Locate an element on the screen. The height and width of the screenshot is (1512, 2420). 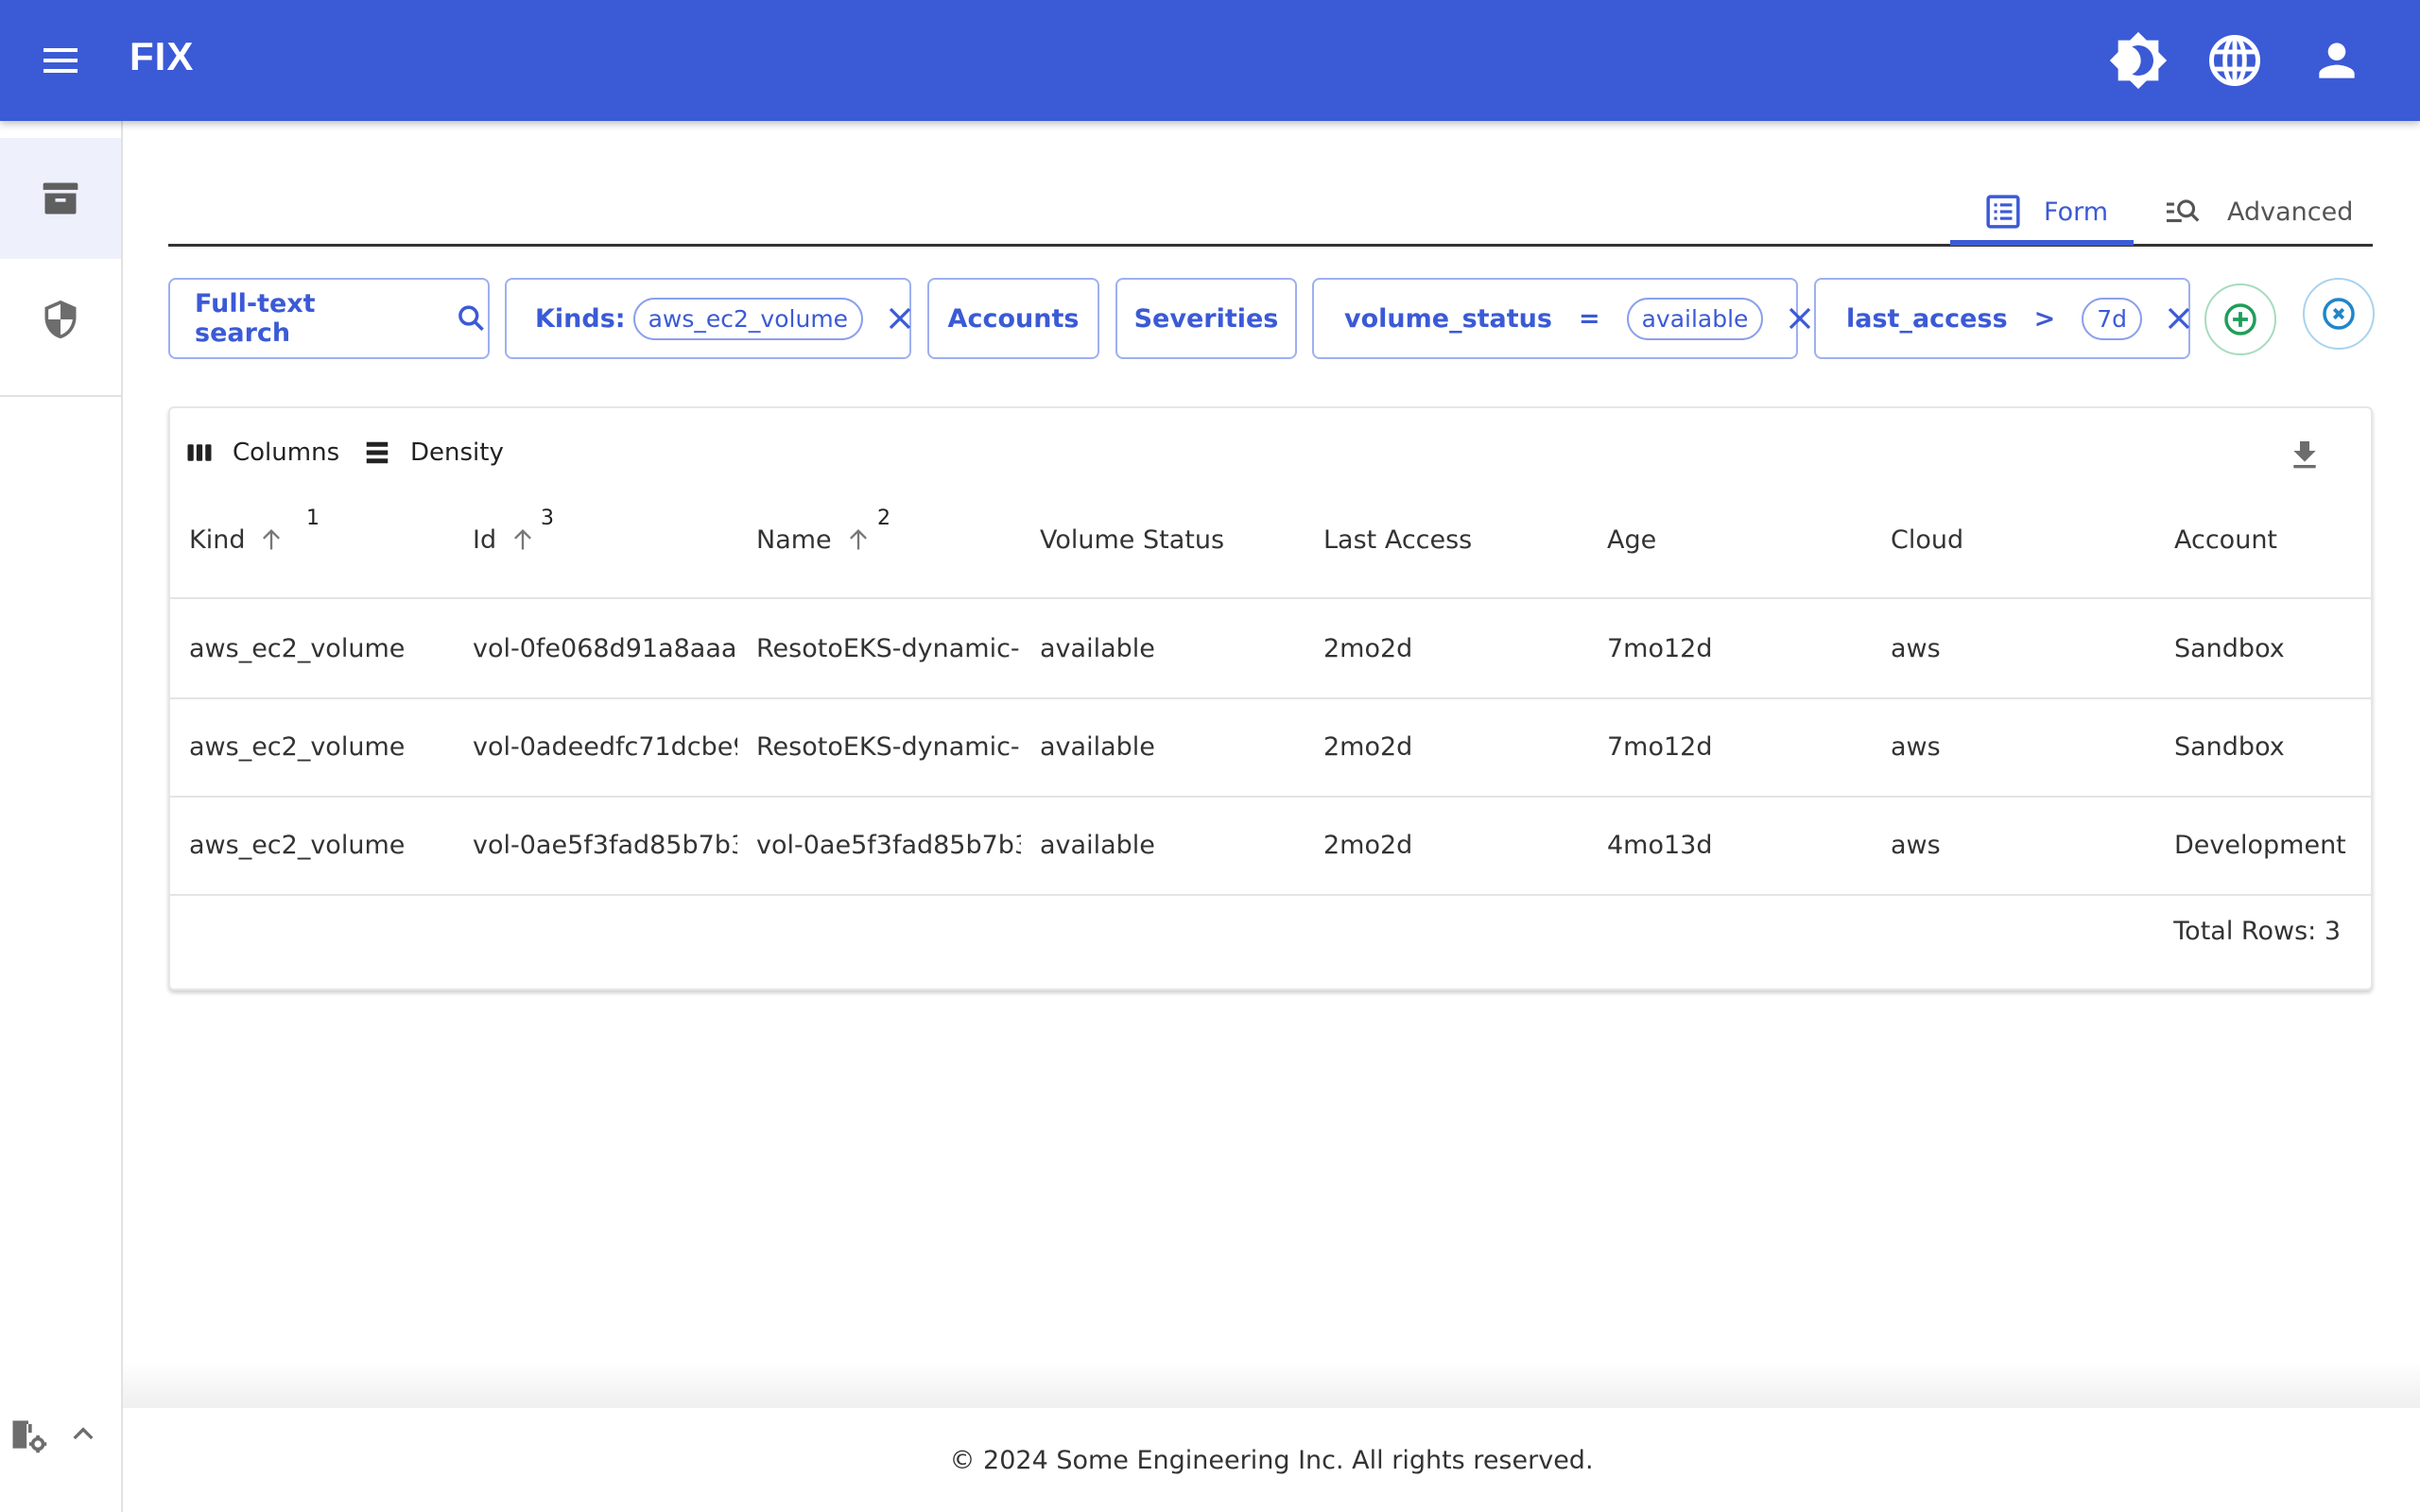
column-header-id: Id 3 is located at coordinates (513, 540).